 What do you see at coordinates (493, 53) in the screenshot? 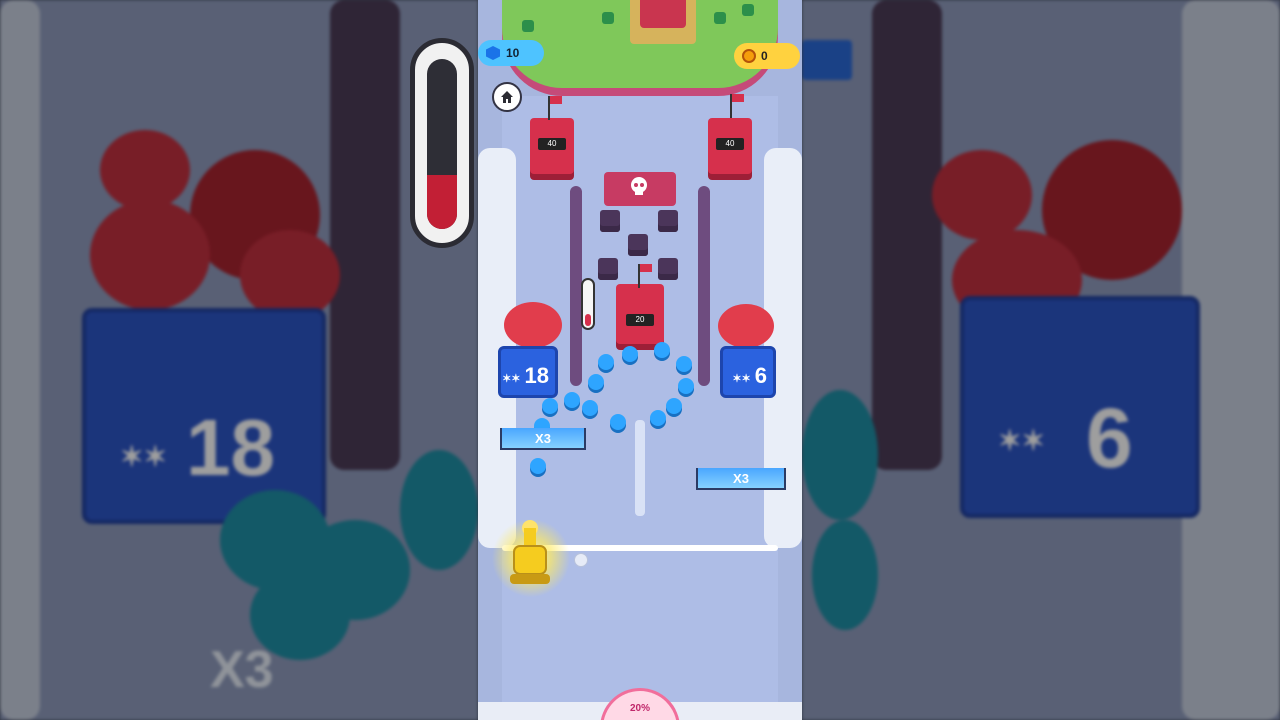
I see `gem-icon` at bounding box center [493, 53].